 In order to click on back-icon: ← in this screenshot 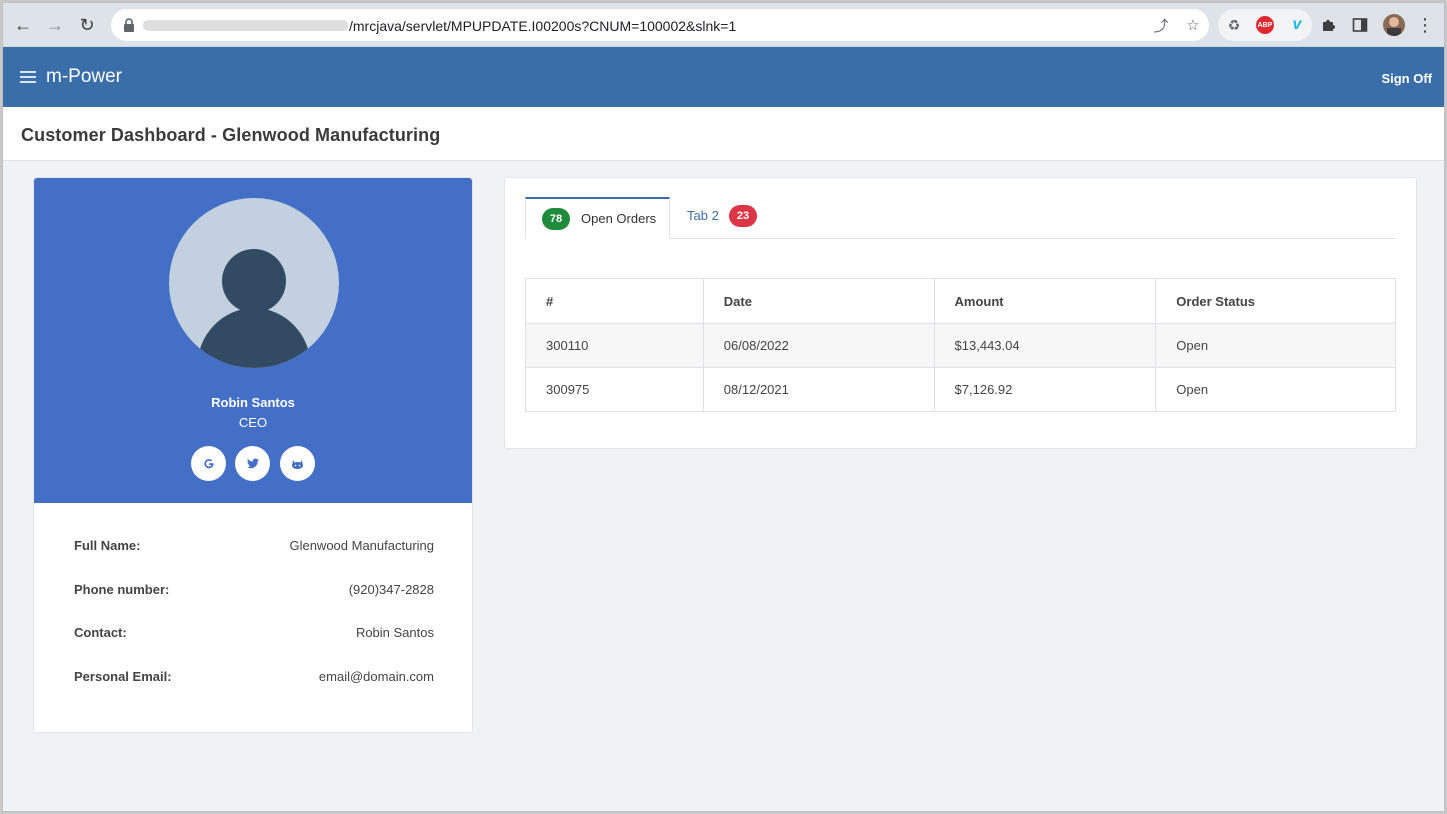, I will do `click(23, 25)`.